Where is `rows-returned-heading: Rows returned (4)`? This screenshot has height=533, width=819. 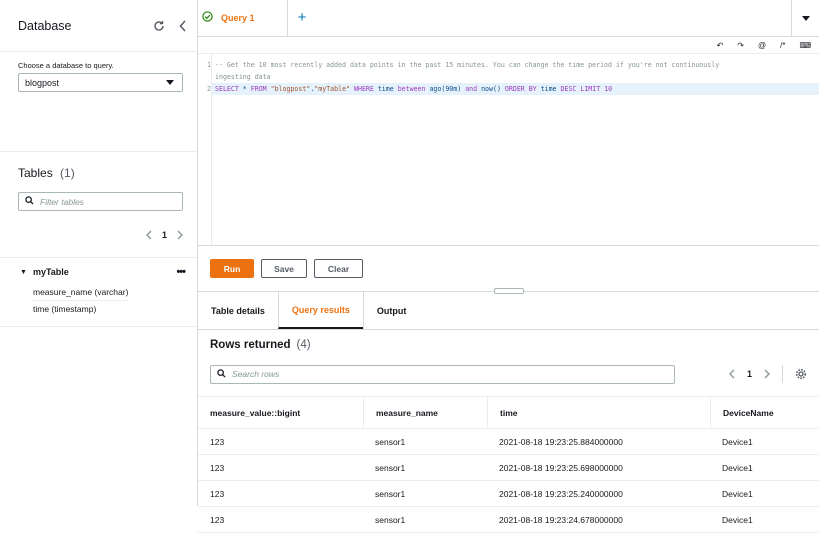
rows-returned-heading: Rows returned (4) is located at coordinates (508, 345).